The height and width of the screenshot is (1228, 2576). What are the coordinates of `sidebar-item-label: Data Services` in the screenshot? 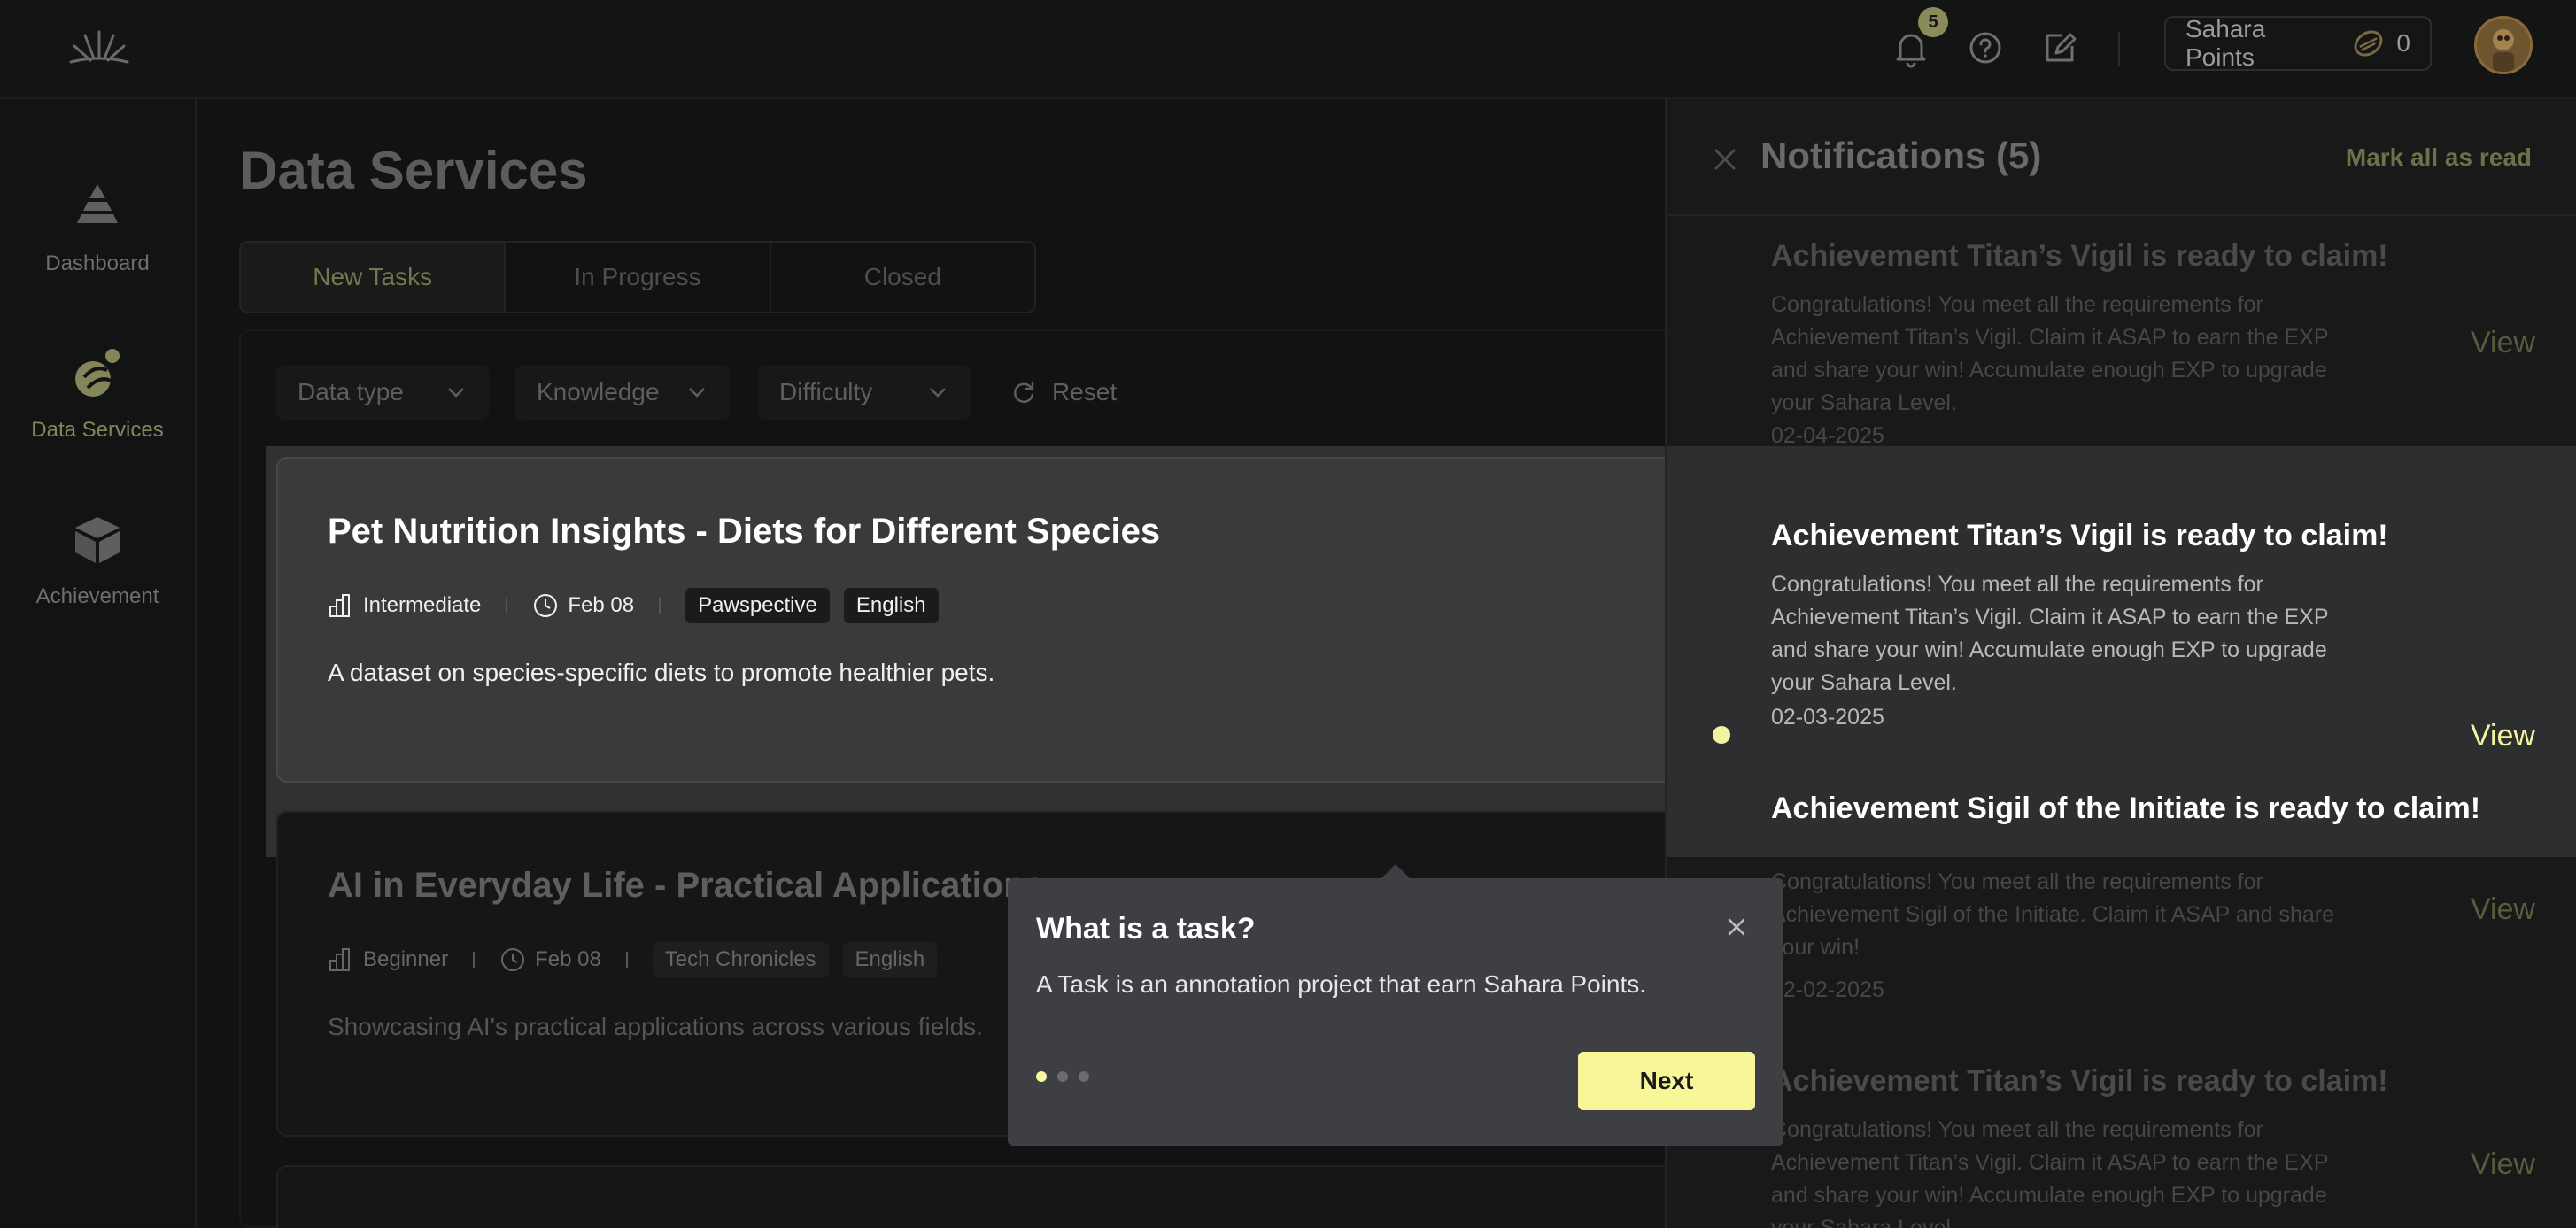 It's located at (97, 430).